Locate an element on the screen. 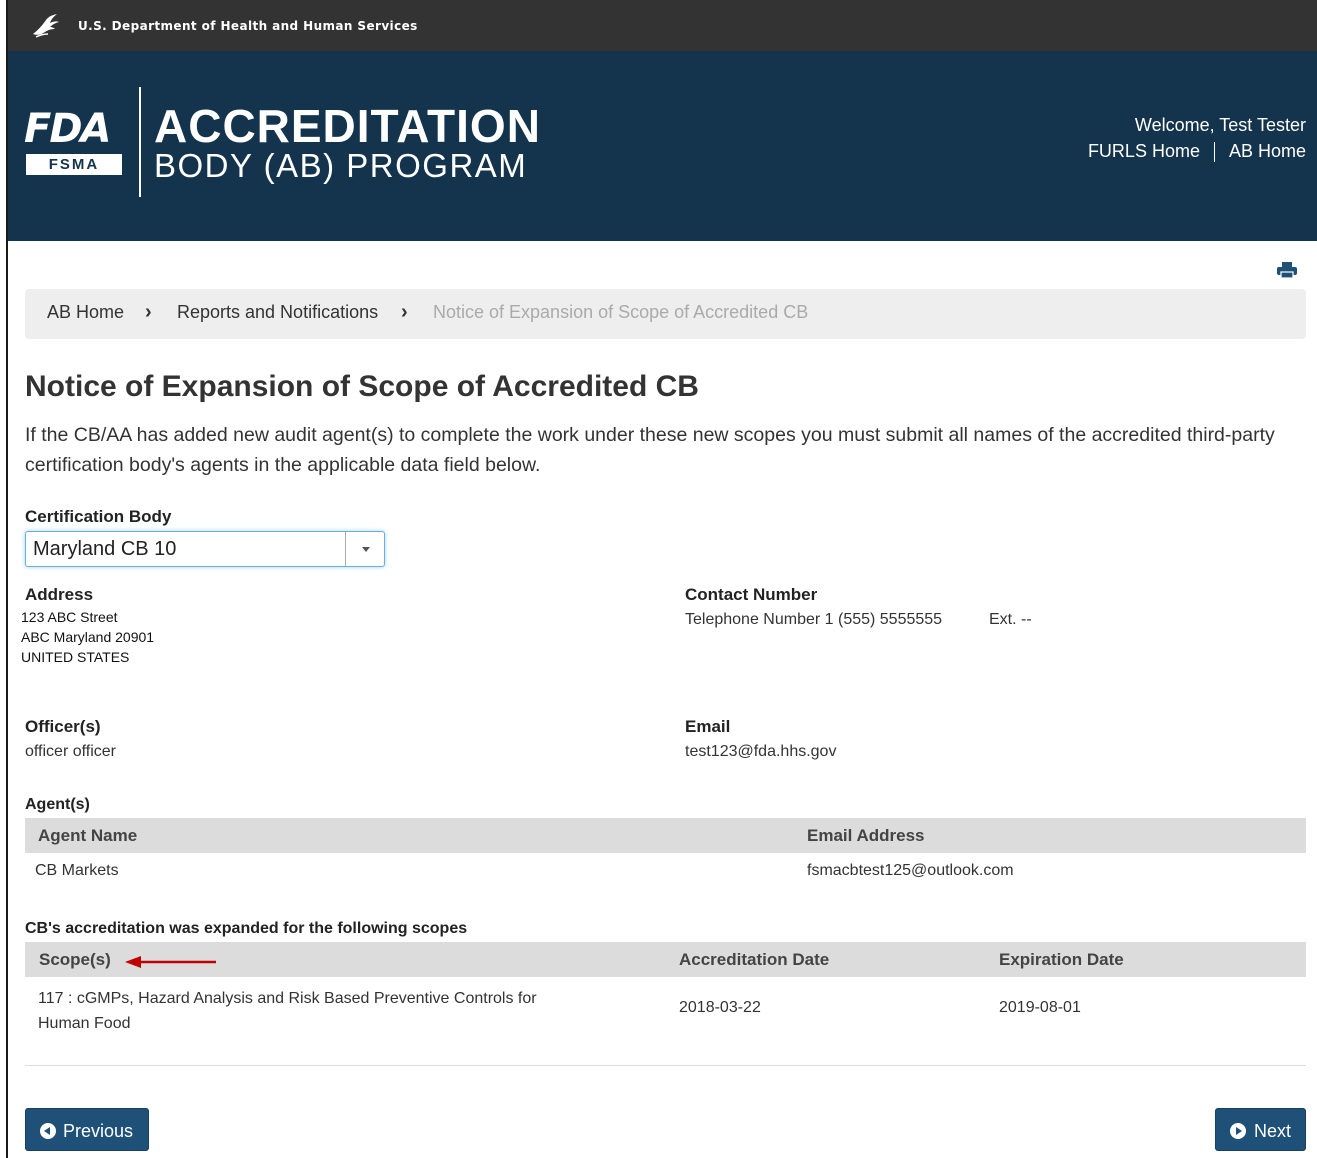 The height and width of the screenshot is (1158, 1317). email-label: Email is located at coordinates (708, 726).